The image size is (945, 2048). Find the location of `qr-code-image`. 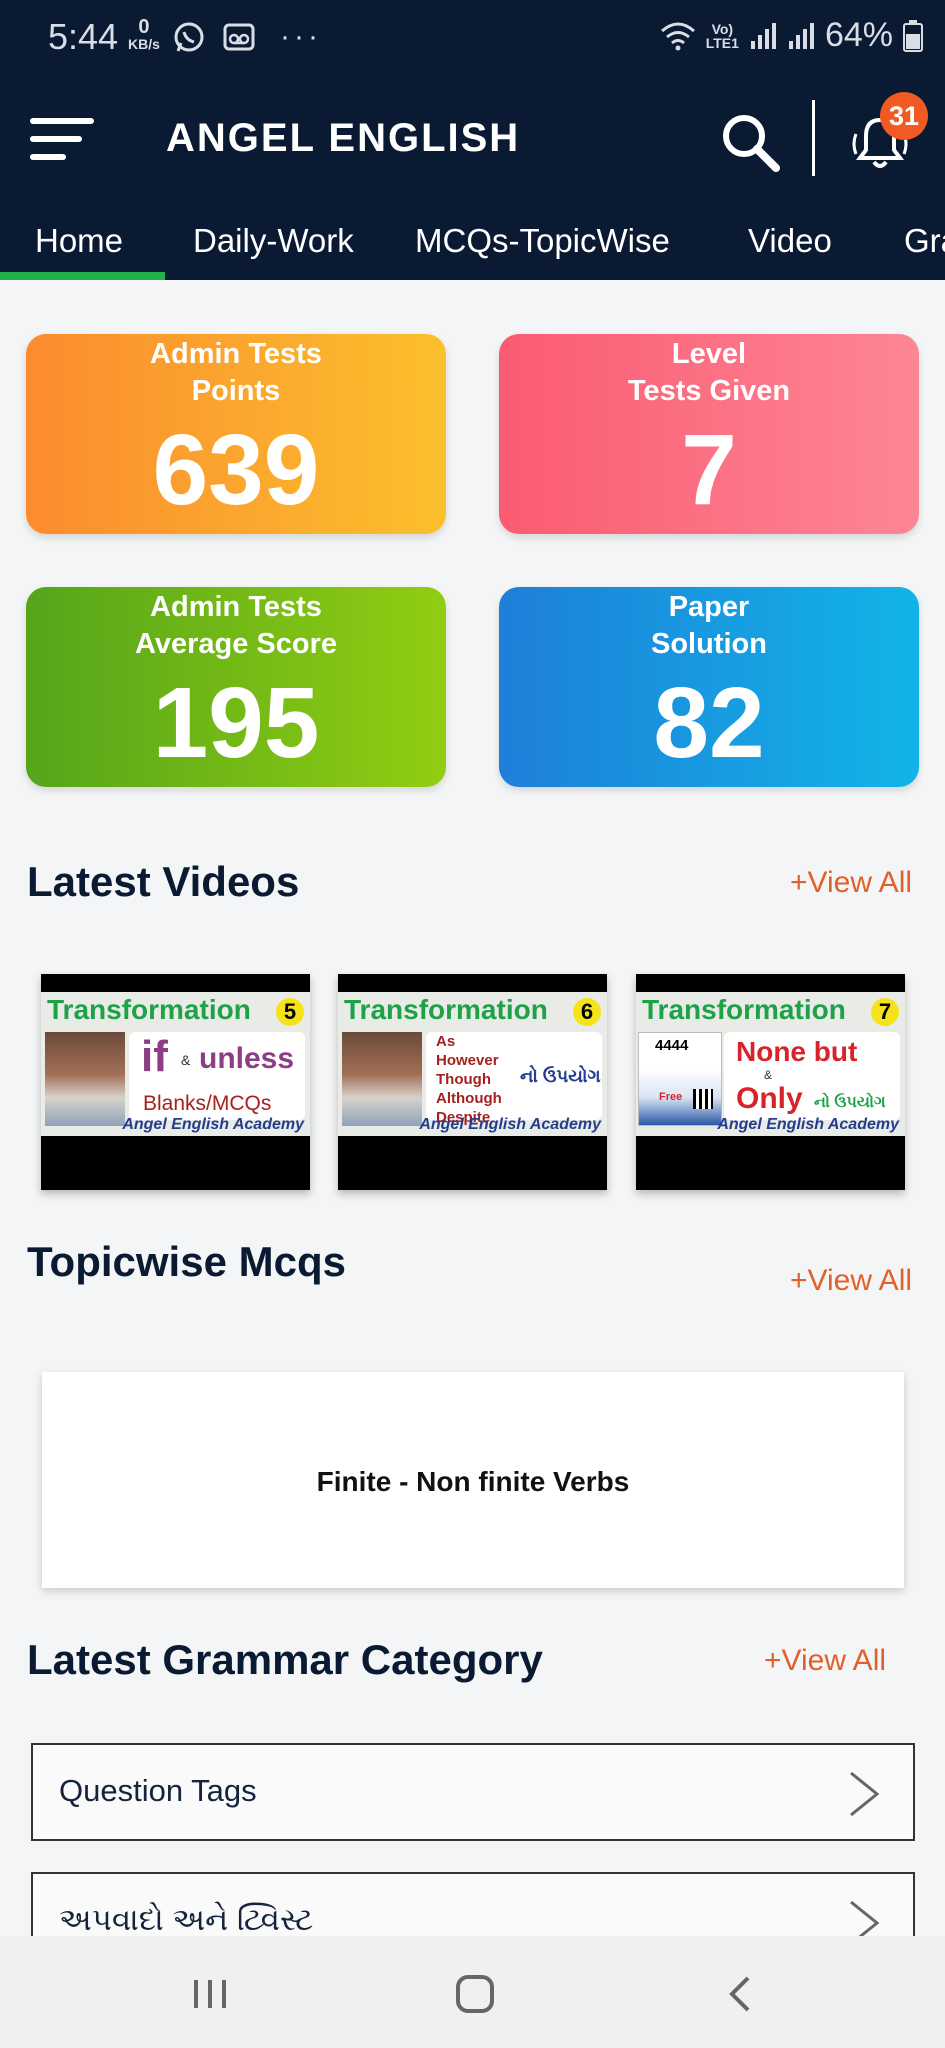

qr-code-image is located at coordinates (703, 1099).